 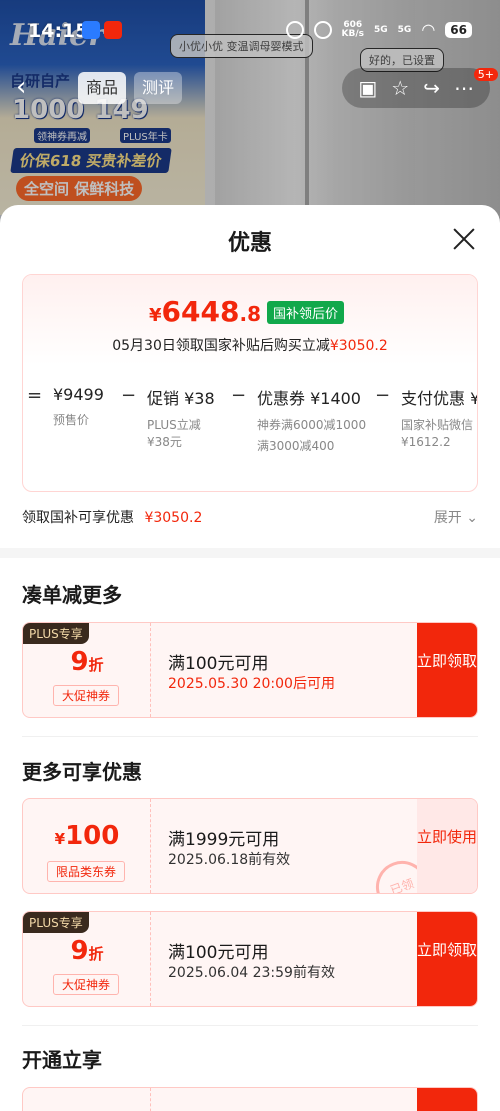 What do you see at coordinates (87, 1099) in the screenshot?
I see `coupon-value-area` at bounding box center [87, 1099].